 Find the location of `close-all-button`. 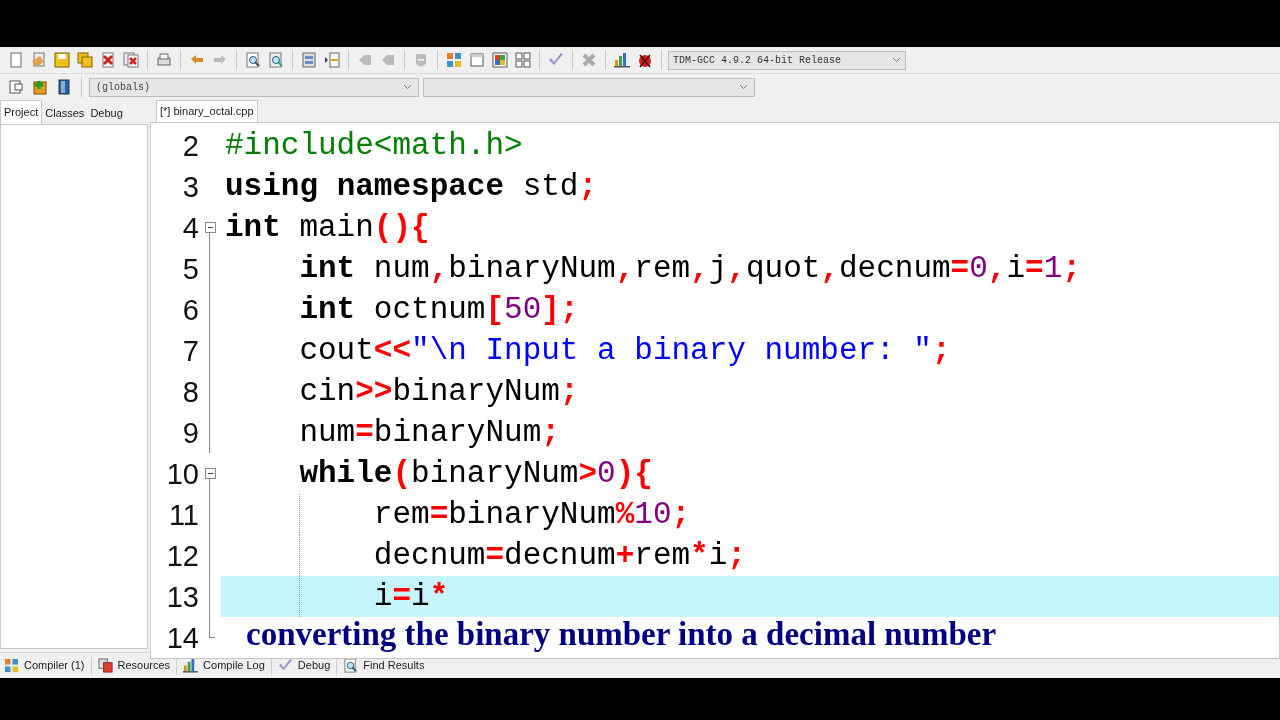

close-all-button is located at coordinates (131, 60).